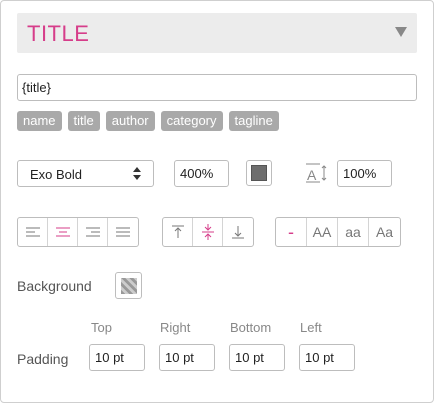 The width and height of the screenshot is (434, 403). Describe the element at coordinates (217, 87) in the screenshot. I see `text-template-input` at that location.